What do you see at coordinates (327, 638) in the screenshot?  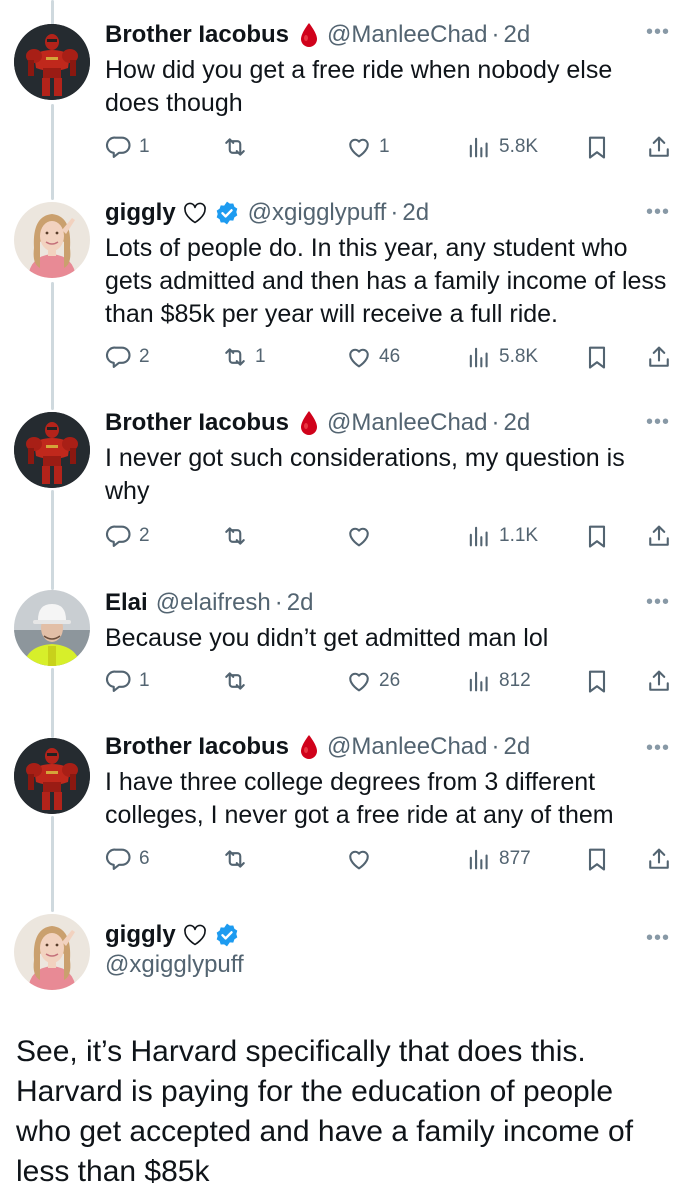 I see `tweet-text: Because you didn’t get admitted man lol` at bounding box center [327, 638].